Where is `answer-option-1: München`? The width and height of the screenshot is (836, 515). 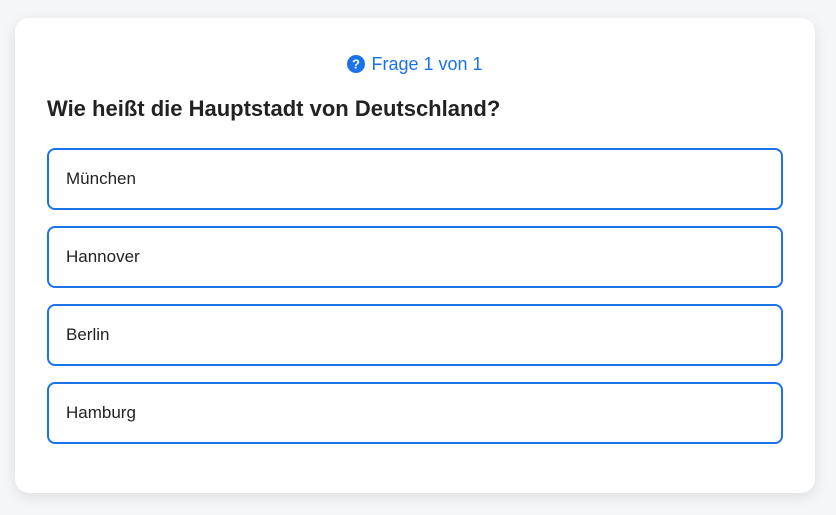
answer-option-1: München is located at coordinates (415, 179).